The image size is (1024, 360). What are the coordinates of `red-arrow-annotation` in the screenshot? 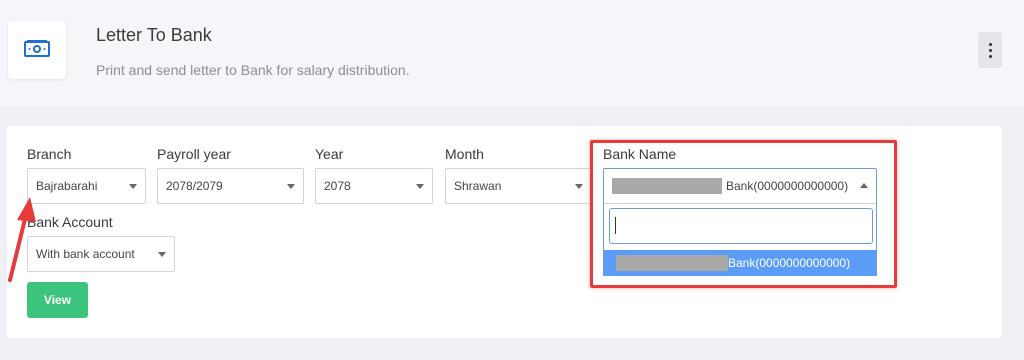 It's located at (22, 239).